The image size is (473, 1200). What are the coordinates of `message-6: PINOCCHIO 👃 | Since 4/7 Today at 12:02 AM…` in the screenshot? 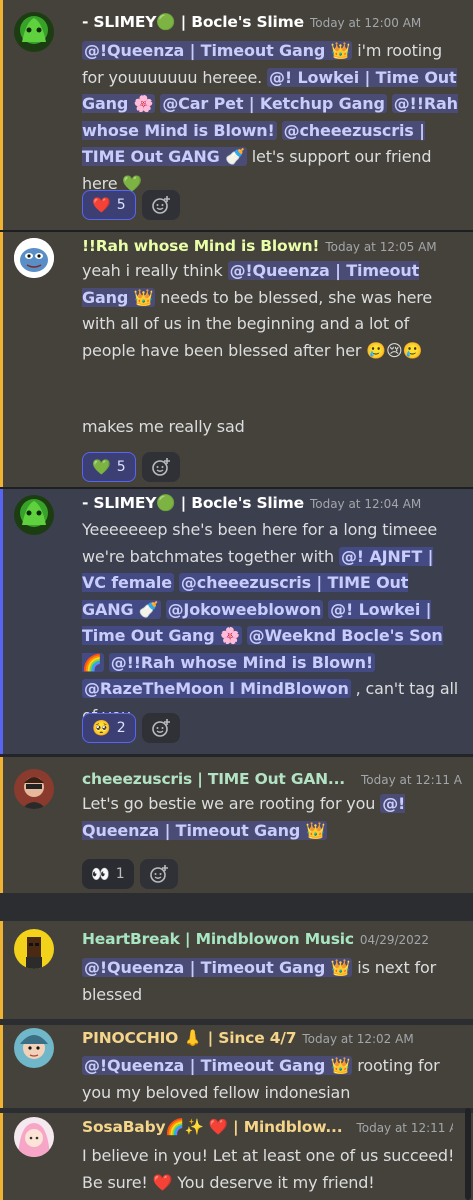 It's located at (236, 1066).